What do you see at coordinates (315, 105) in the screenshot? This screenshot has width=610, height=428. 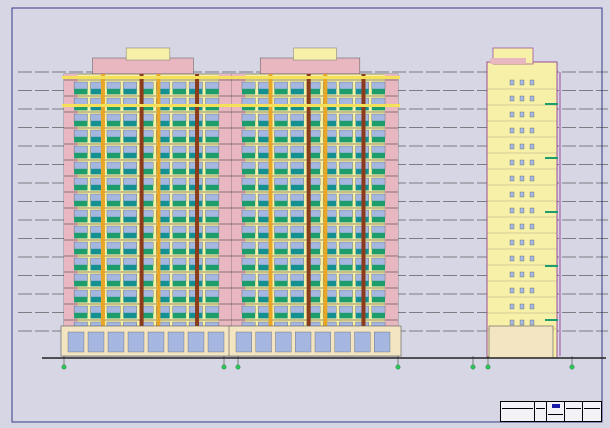 I see `facade-band` at bounding box center [315, 105].